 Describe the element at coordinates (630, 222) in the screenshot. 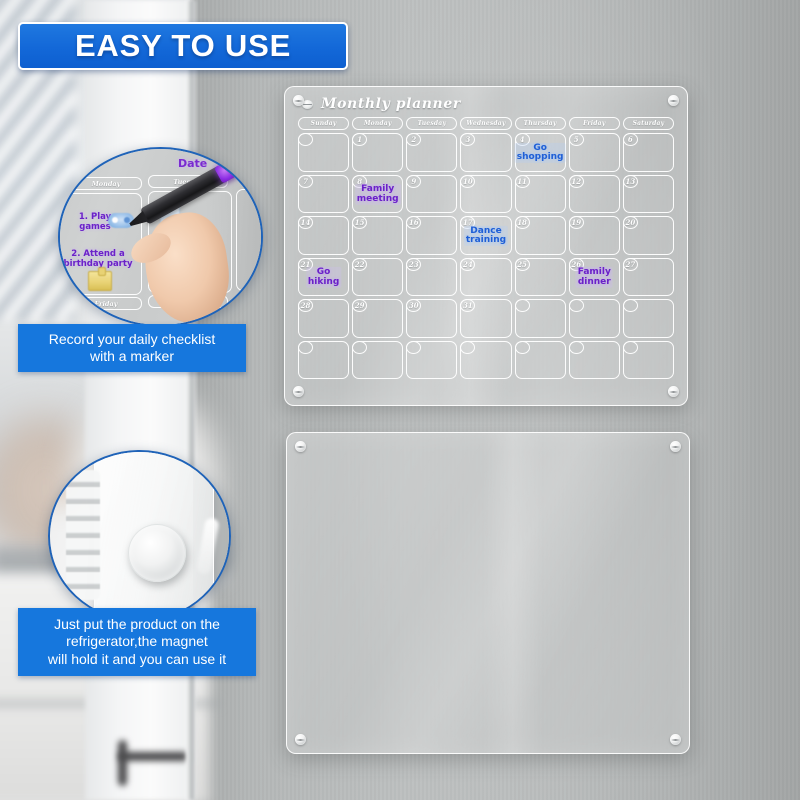

I see `day-number: 20` at that location.